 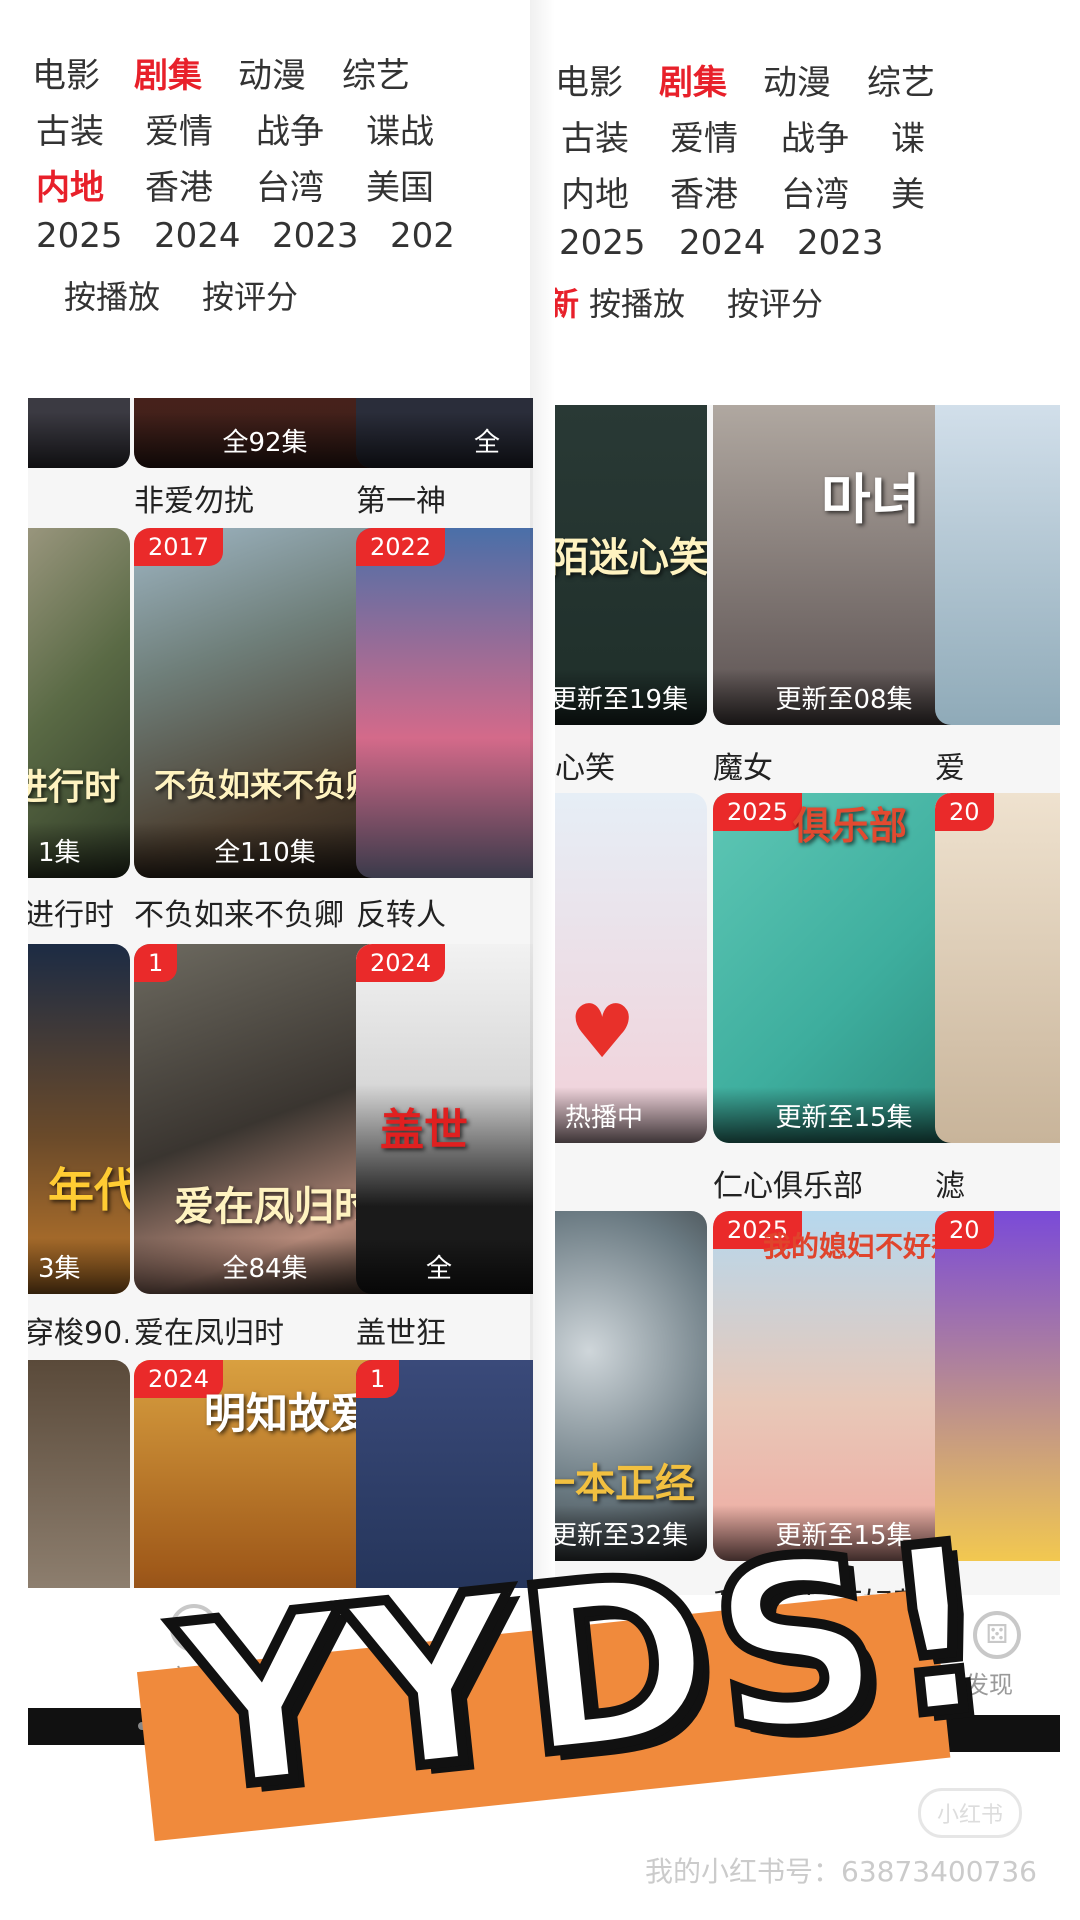 What do you see at coordinates (76, 912) in the screenshot?
I see `drama-title: 进行时` at bounding box center [76, 912].